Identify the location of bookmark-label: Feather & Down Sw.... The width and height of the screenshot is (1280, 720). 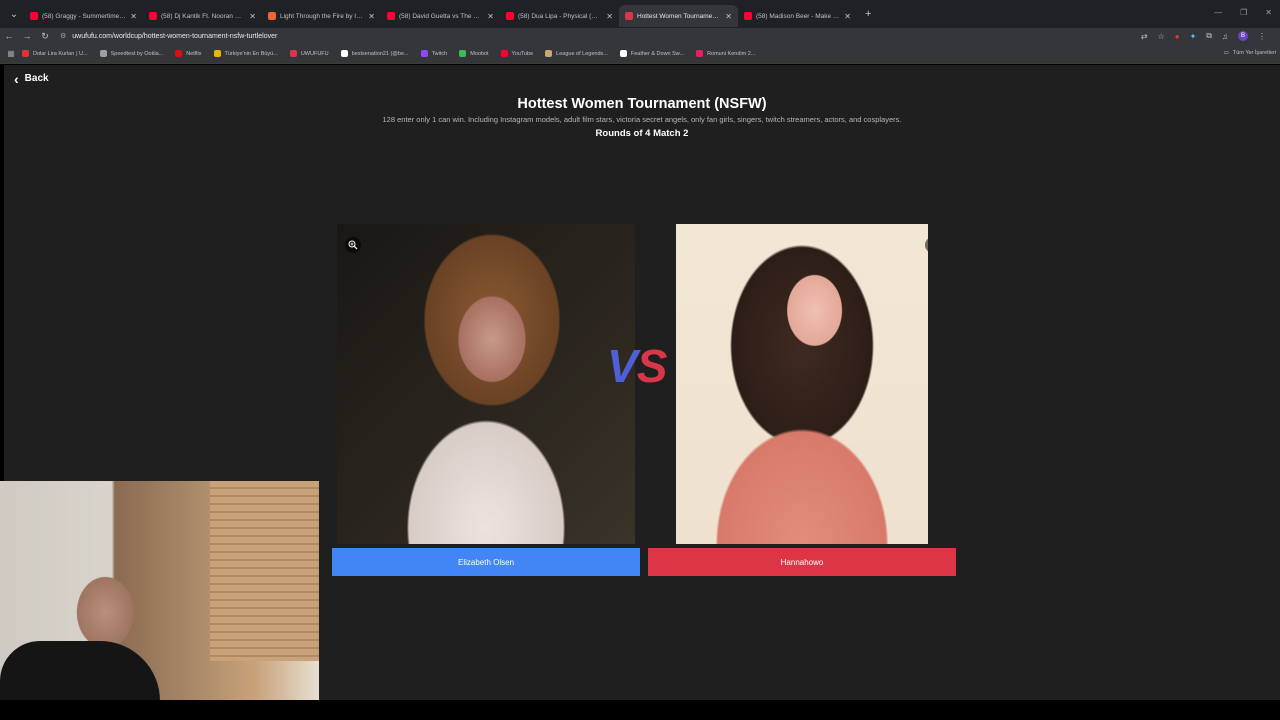
(657, 53).